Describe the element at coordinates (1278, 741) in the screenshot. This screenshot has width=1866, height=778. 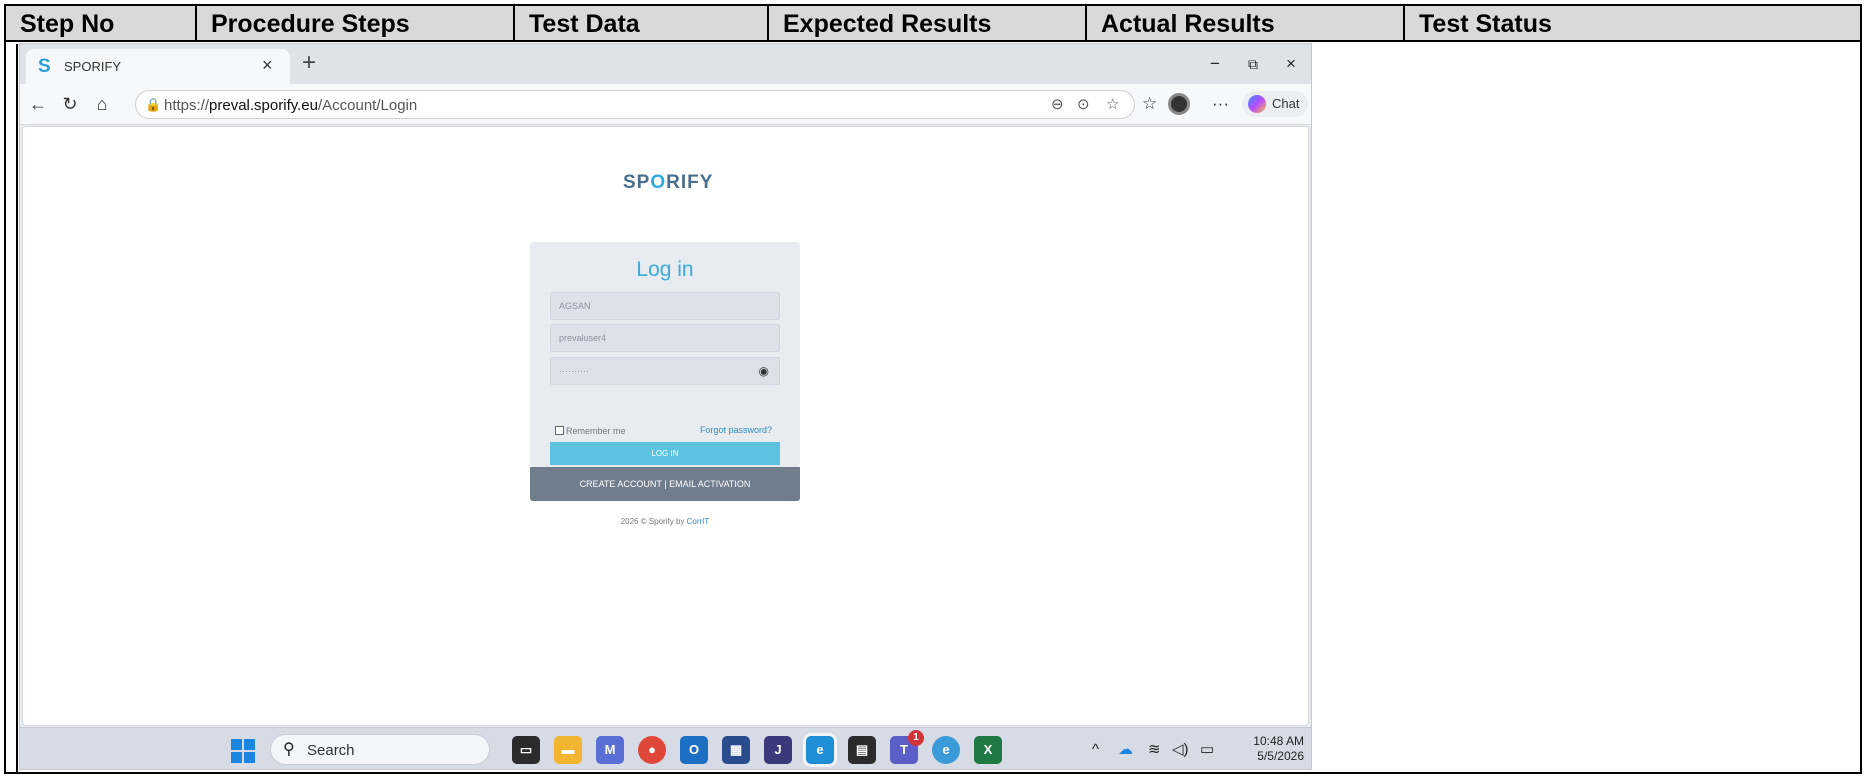
I see `clock-time: 10:48 AM` at that location.